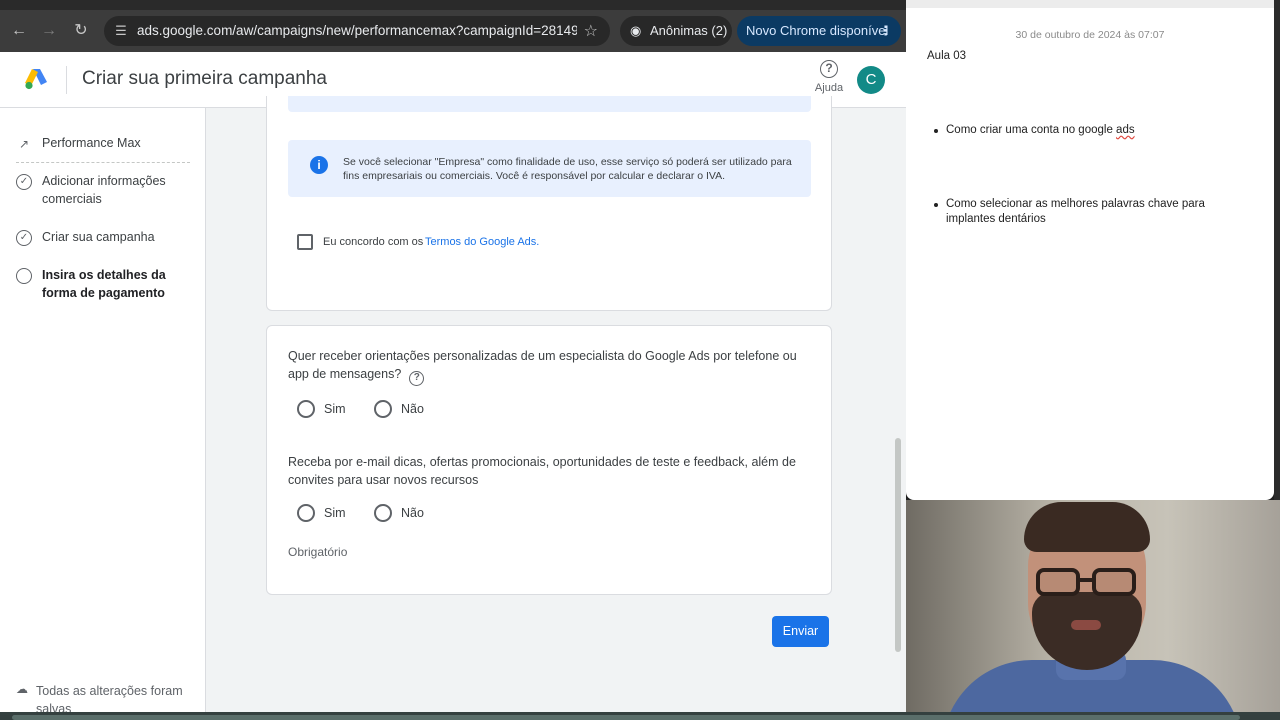  I want to click on terms-checkbox, so click(305, 242).